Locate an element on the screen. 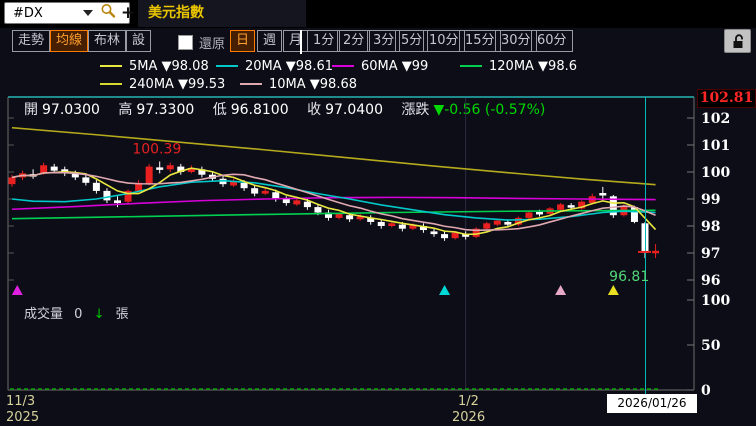  price-axis-label: 96 is located at coordinates (710, 281).